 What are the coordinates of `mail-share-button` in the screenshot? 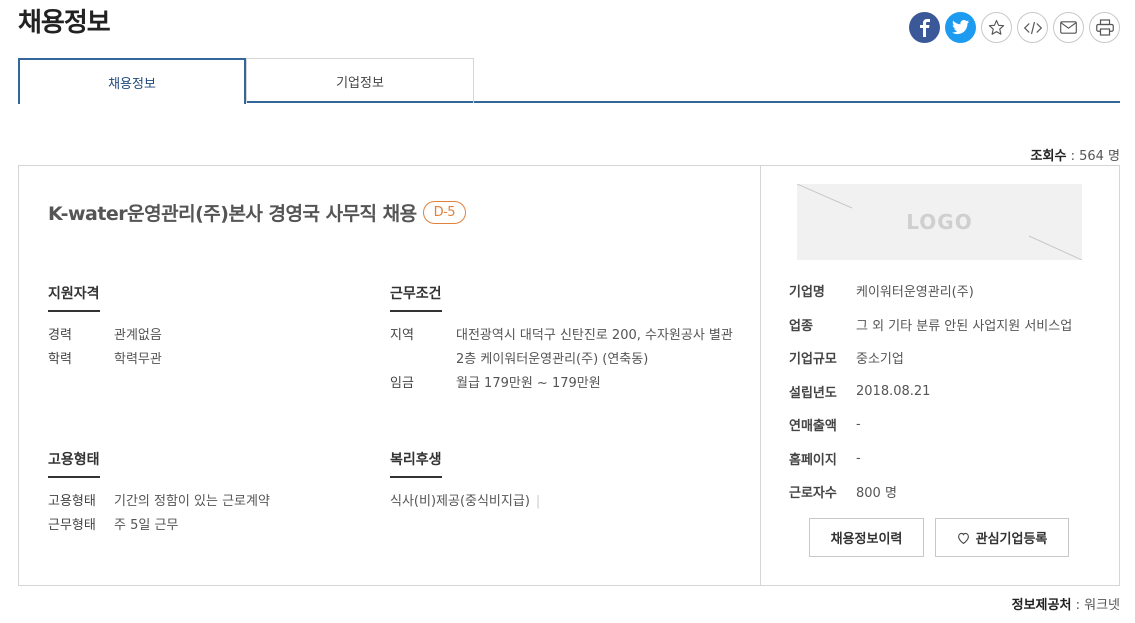 It's located at (1068, 27).